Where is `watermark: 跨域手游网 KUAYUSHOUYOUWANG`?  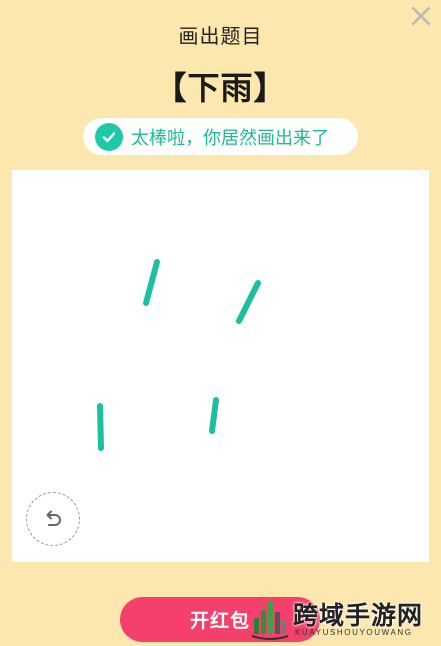
watermark: 跨域手游网 KUAYUSHOUYOUWANG is located at coordinates (345, 621).